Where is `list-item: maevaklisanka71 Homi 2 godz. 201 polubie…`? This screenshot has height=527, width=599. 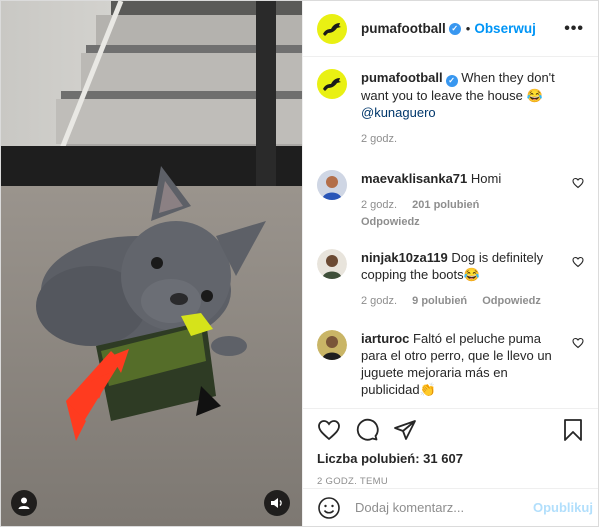
list-item: maevaklisanka71 Homi 2 godz. 201 polubie… is located at coordinates (450, 200).